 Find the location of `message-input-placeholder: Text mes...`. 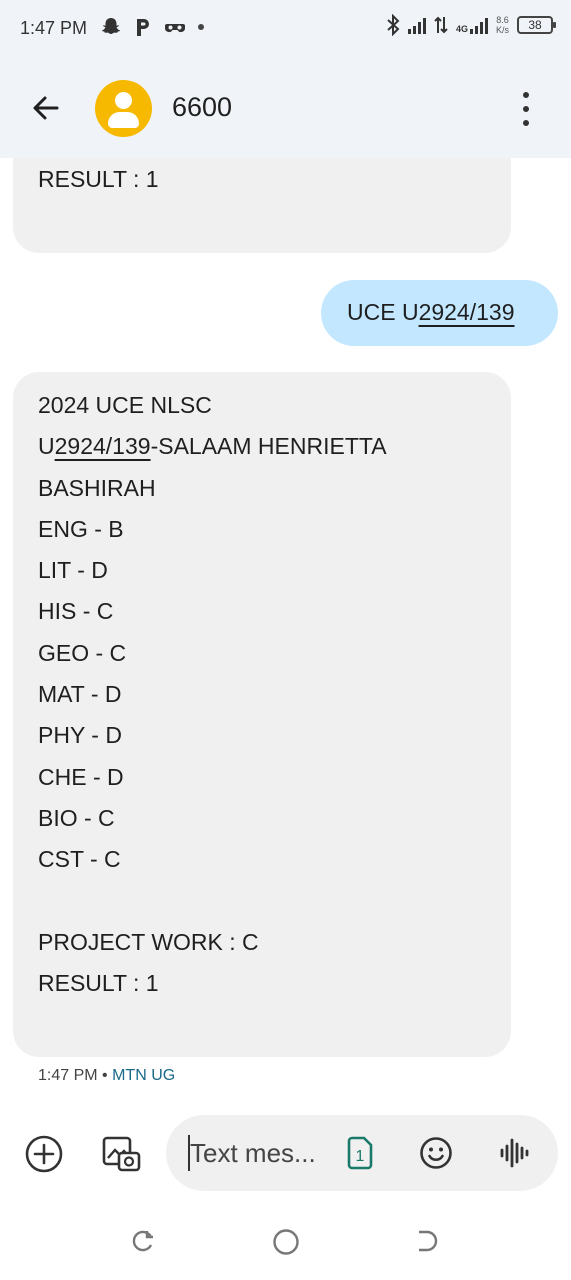

message-input-placeholder: Text mes... is located at coordinates (253, 1153).